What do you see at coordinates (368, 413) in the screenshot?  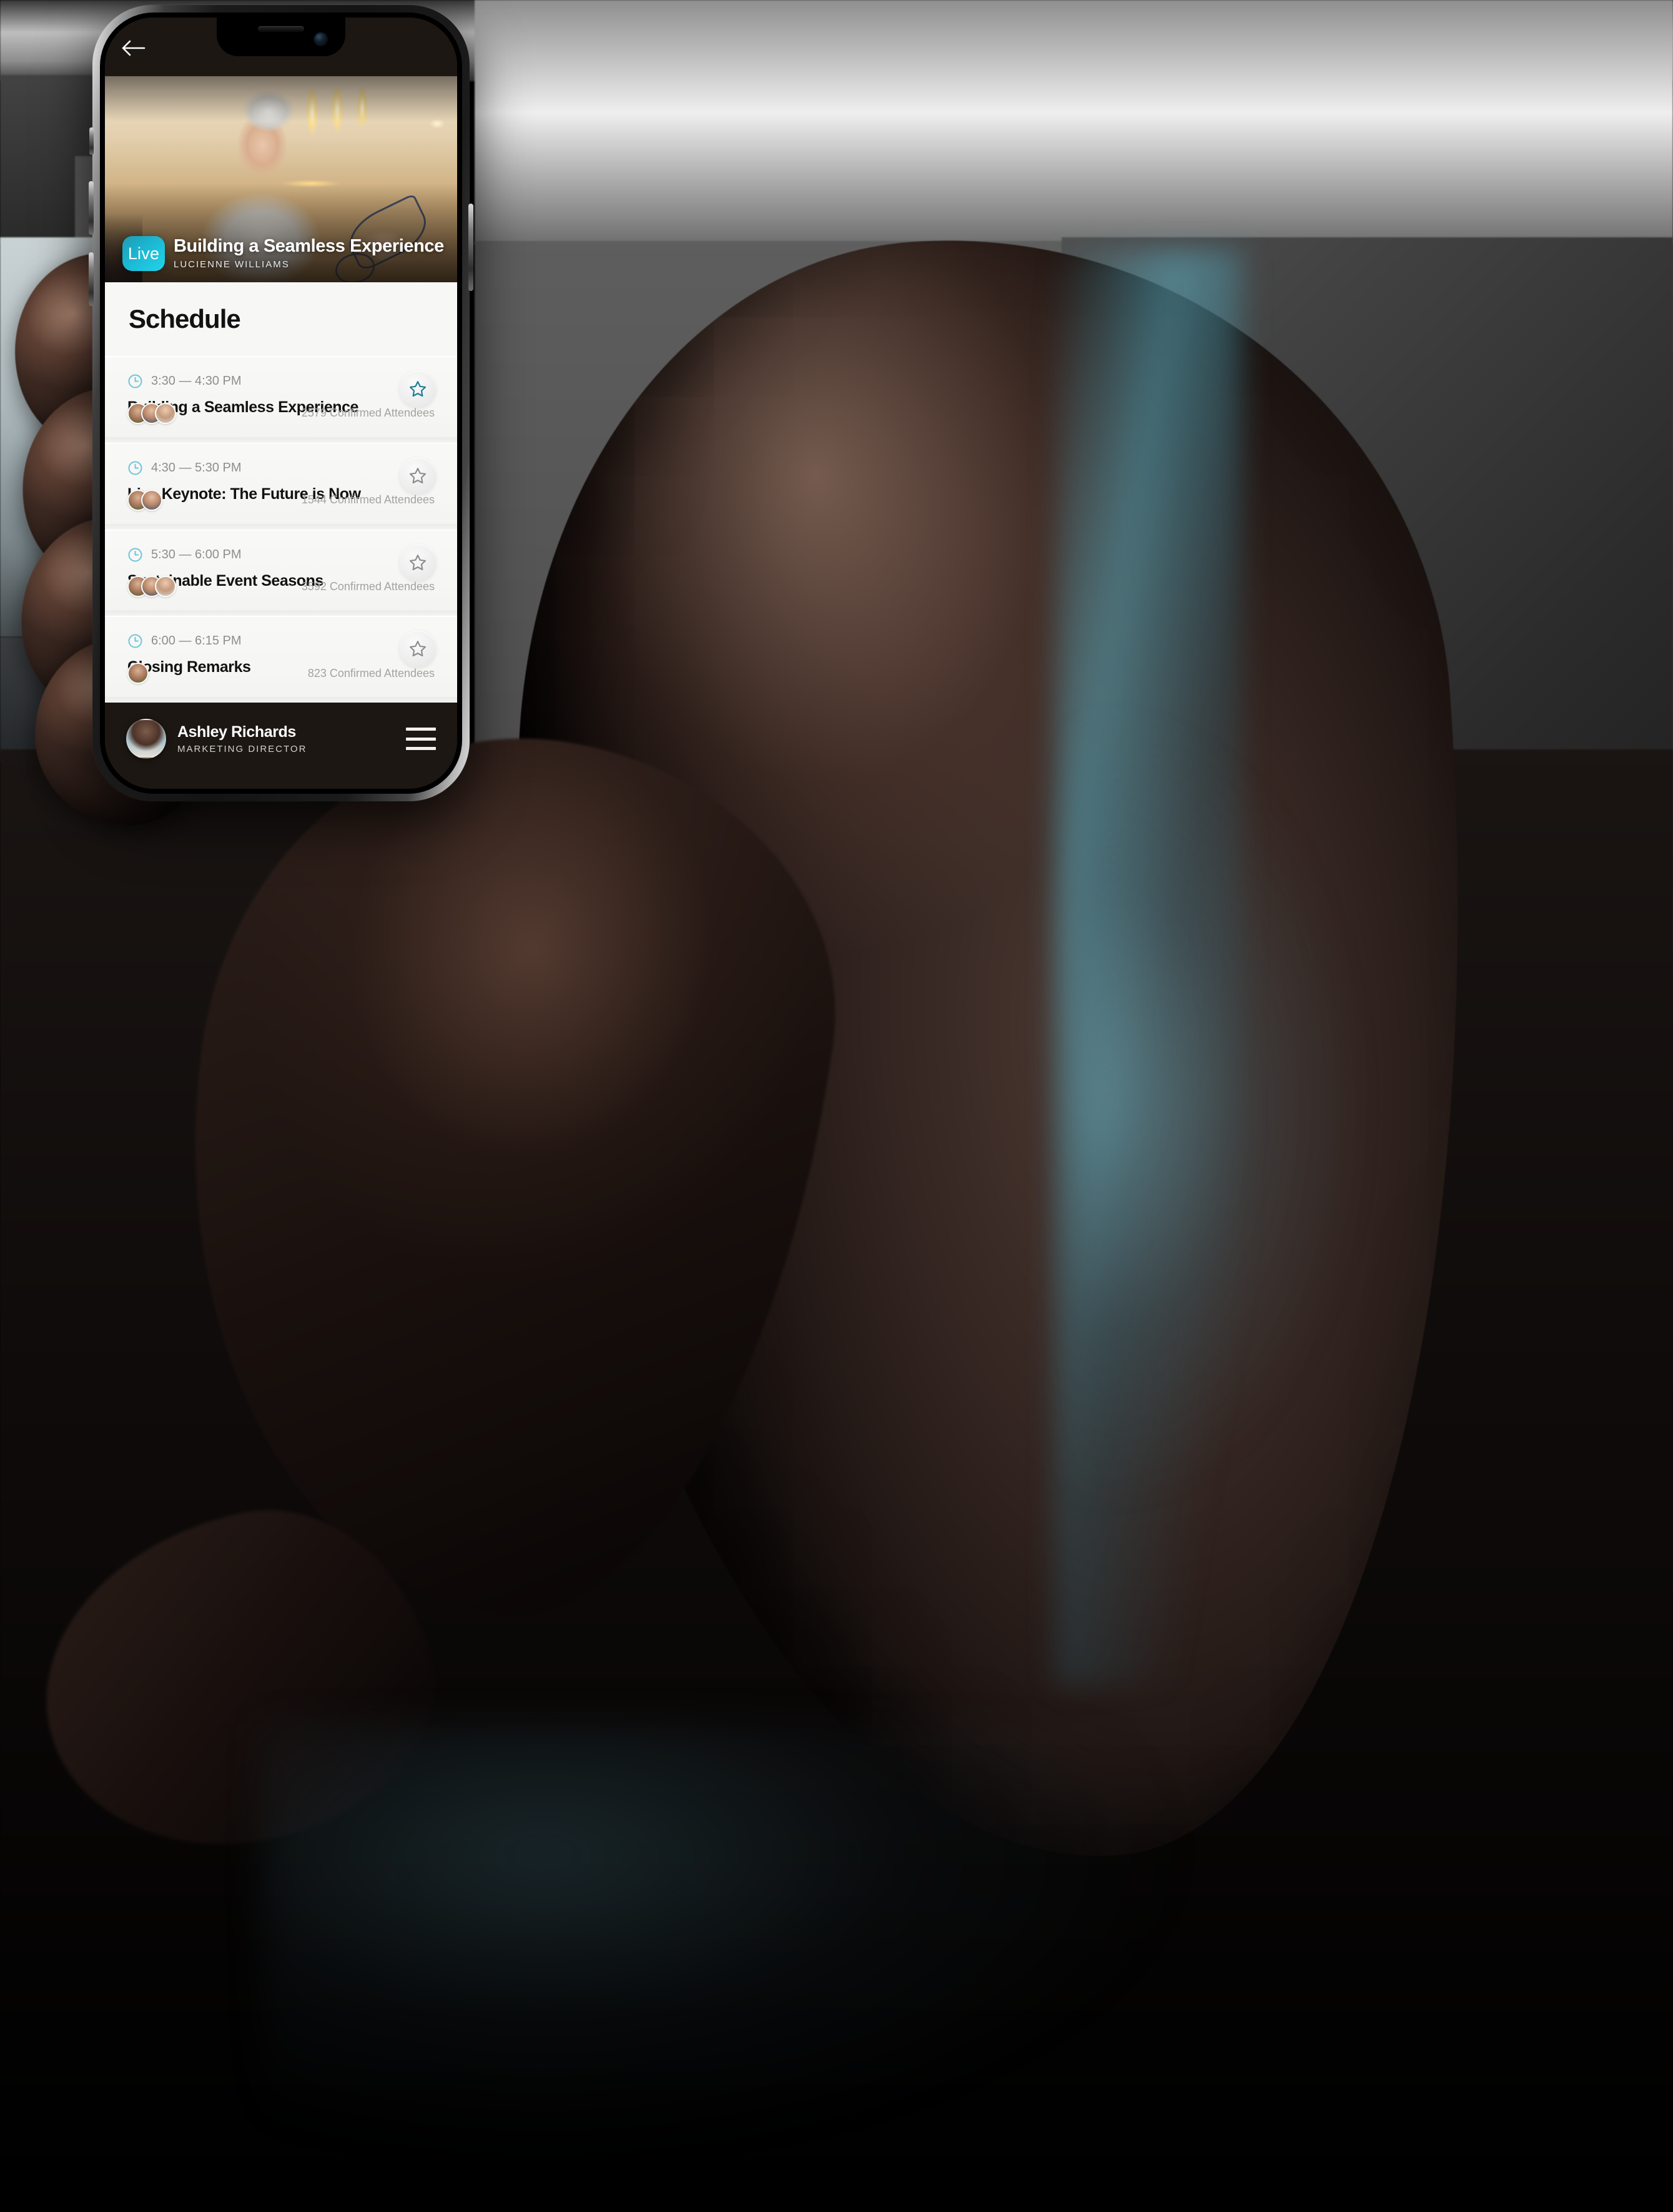 I see `attendee-count: 2579 Confirmed Attendees` at bounding box center [368, 413].